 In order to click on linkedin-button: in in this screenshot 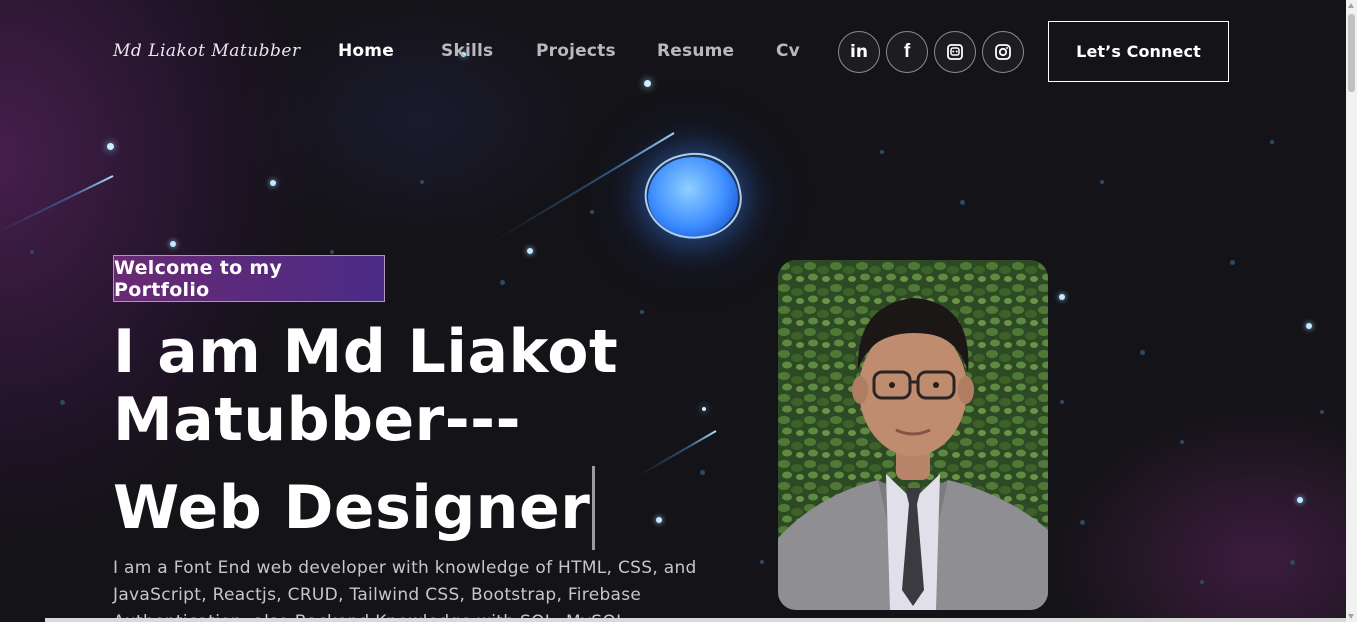, I will do `click(859, 52)`.